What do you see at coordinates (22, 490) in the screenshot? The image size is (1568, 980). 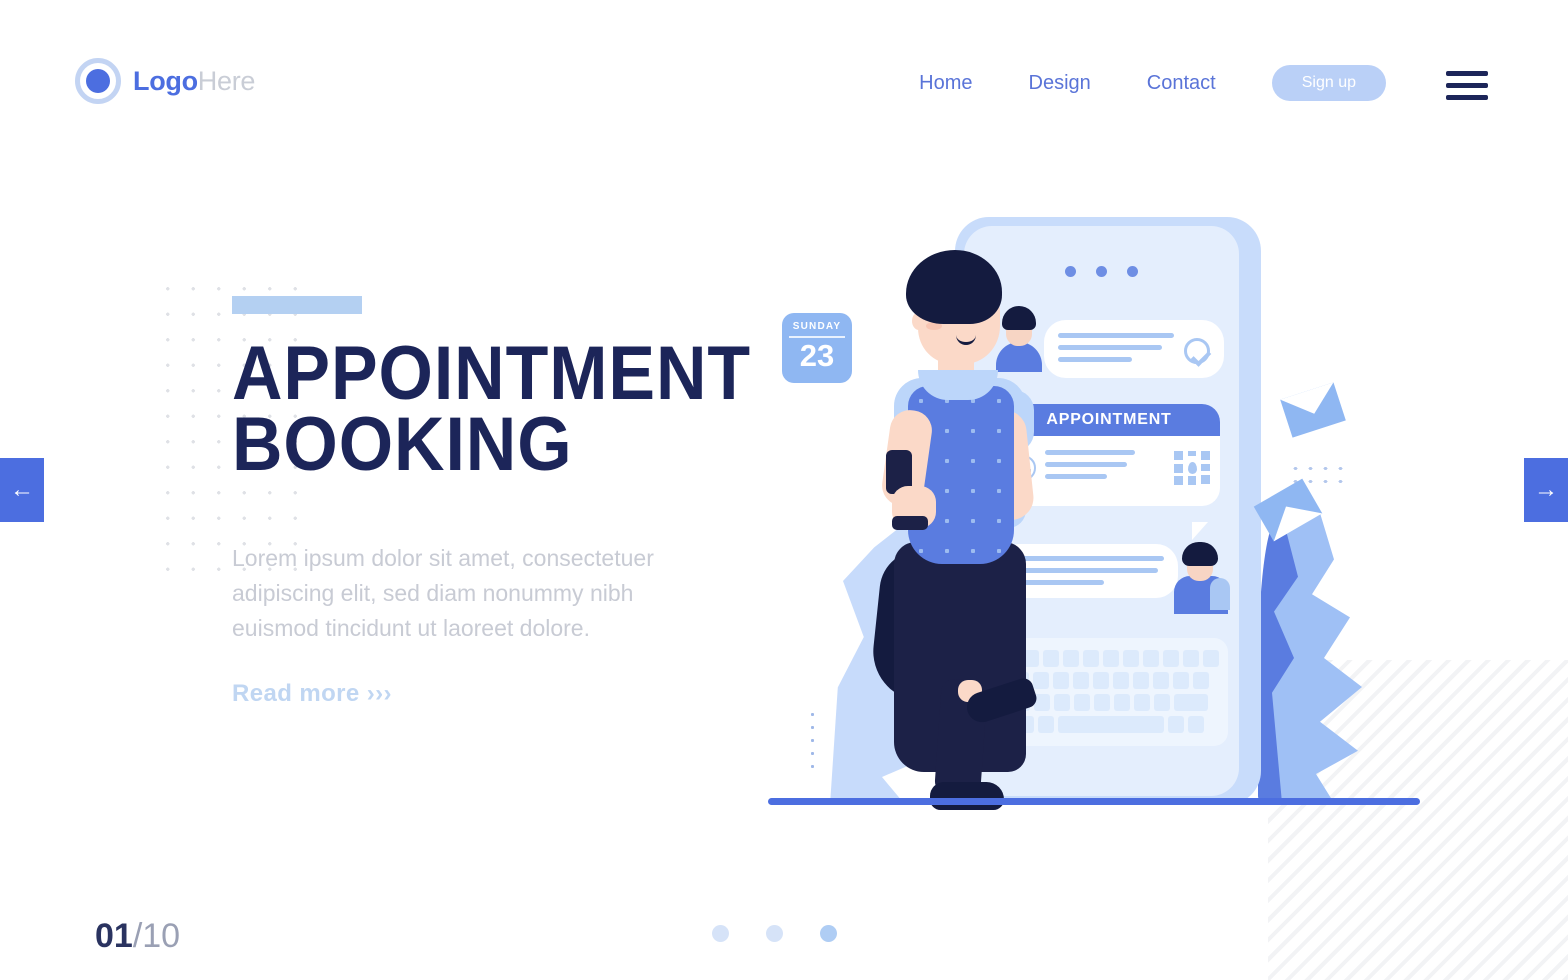 I see `carousel-prev-button: ←` at bounding box center [22, 490].